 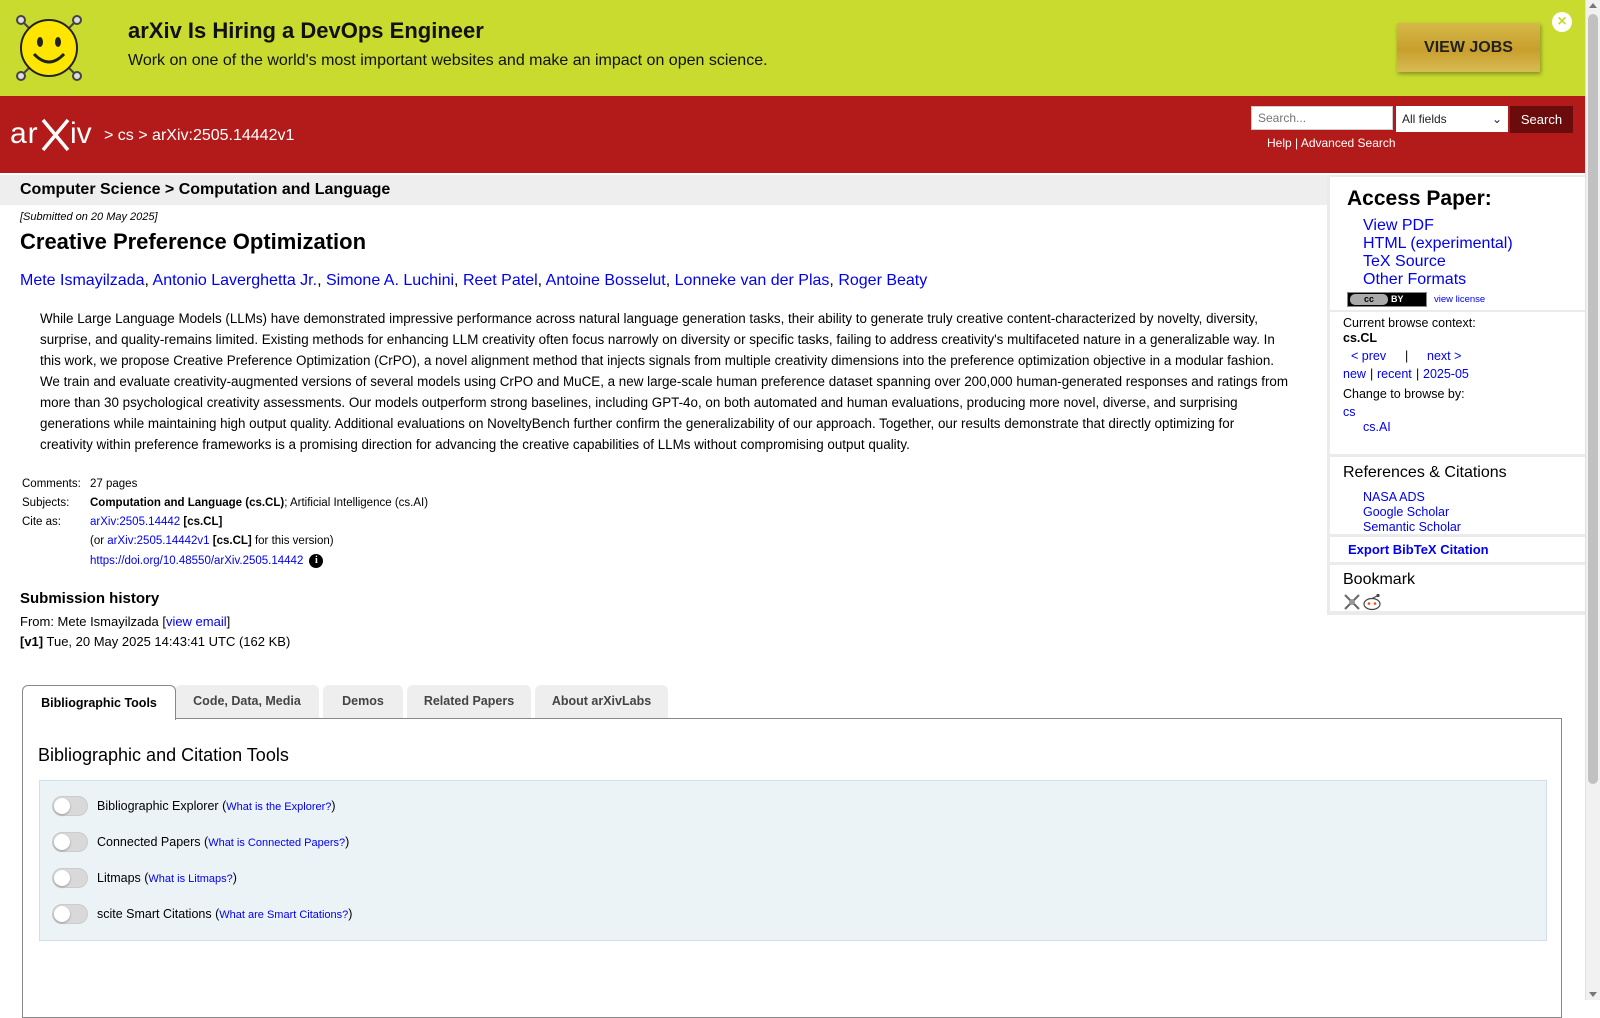 I want to click on author-link: Roger Beaty, so click(x=882, y=280).